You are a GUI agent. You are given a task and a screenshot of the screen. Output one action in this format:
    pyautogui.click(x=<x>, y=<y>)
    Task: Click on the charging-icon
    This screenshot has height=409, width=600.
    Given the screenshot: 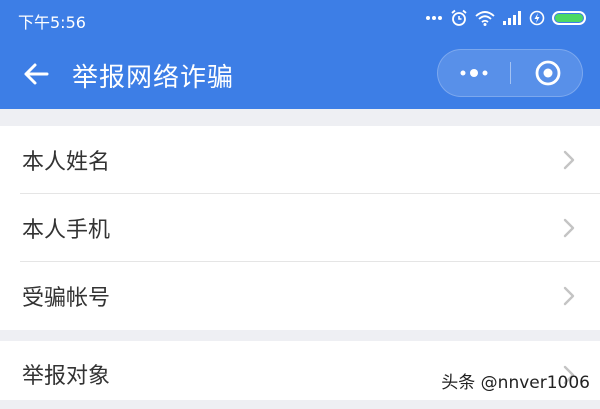 What is the action you would take?
    pyautogui.click(x=537, y=18)
    